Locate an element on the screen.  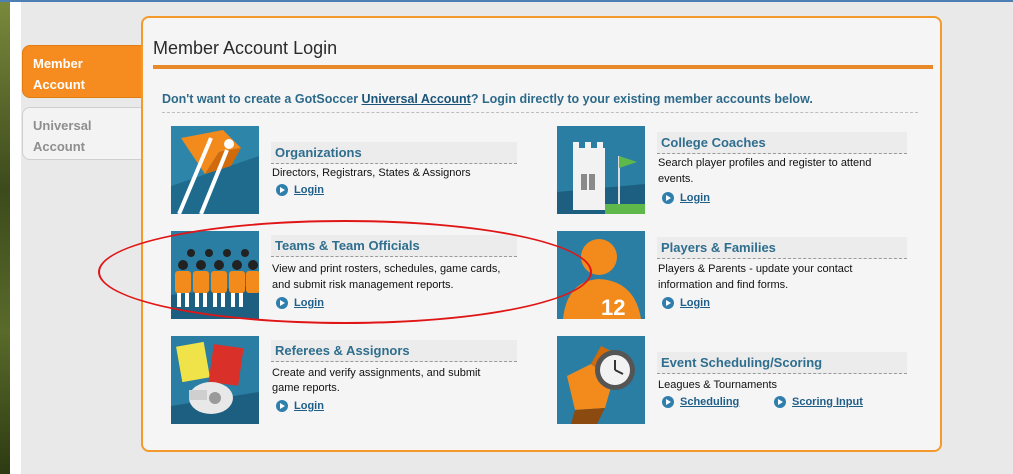
organizations-login-link: Login is located at coordinates (300, 190).